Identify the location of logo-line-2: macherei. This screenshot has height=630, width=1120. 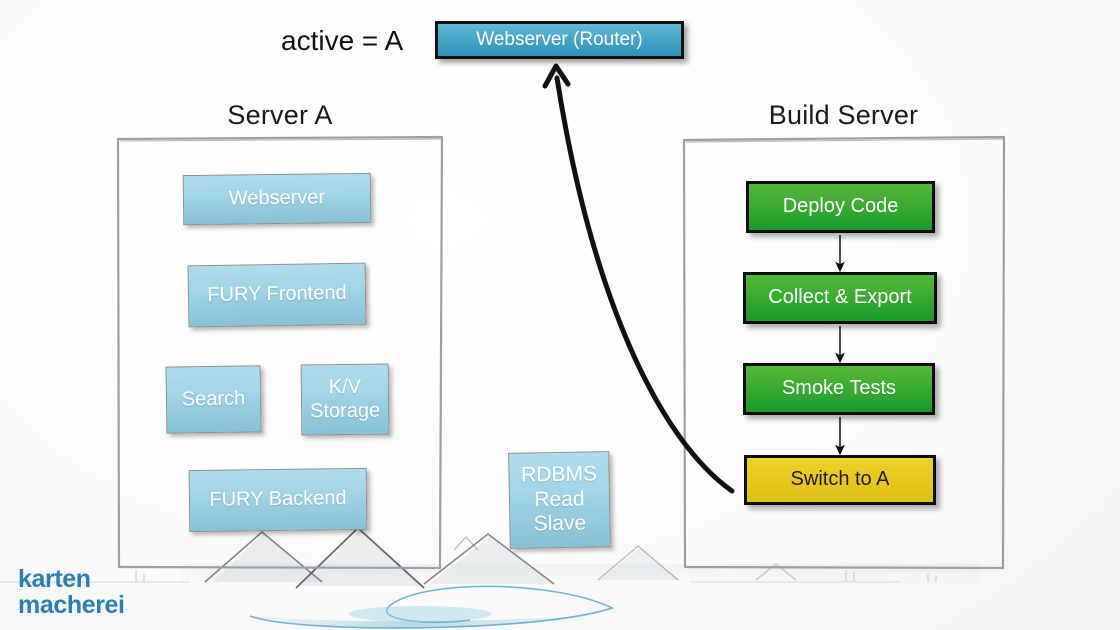
(71, 604).